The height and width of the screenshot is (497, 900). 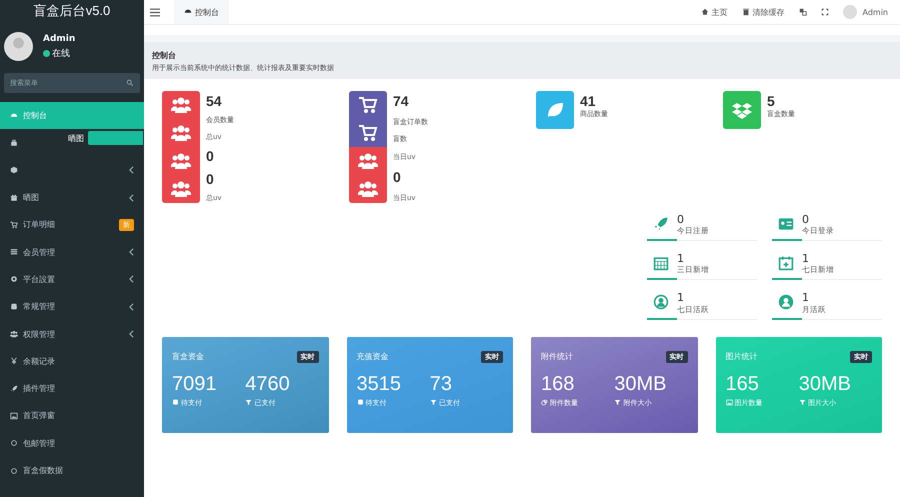 What do you see at coordinates (743, 384) in the screenshot?
I see `stat-value: 165` at bounding box center [743, 384].